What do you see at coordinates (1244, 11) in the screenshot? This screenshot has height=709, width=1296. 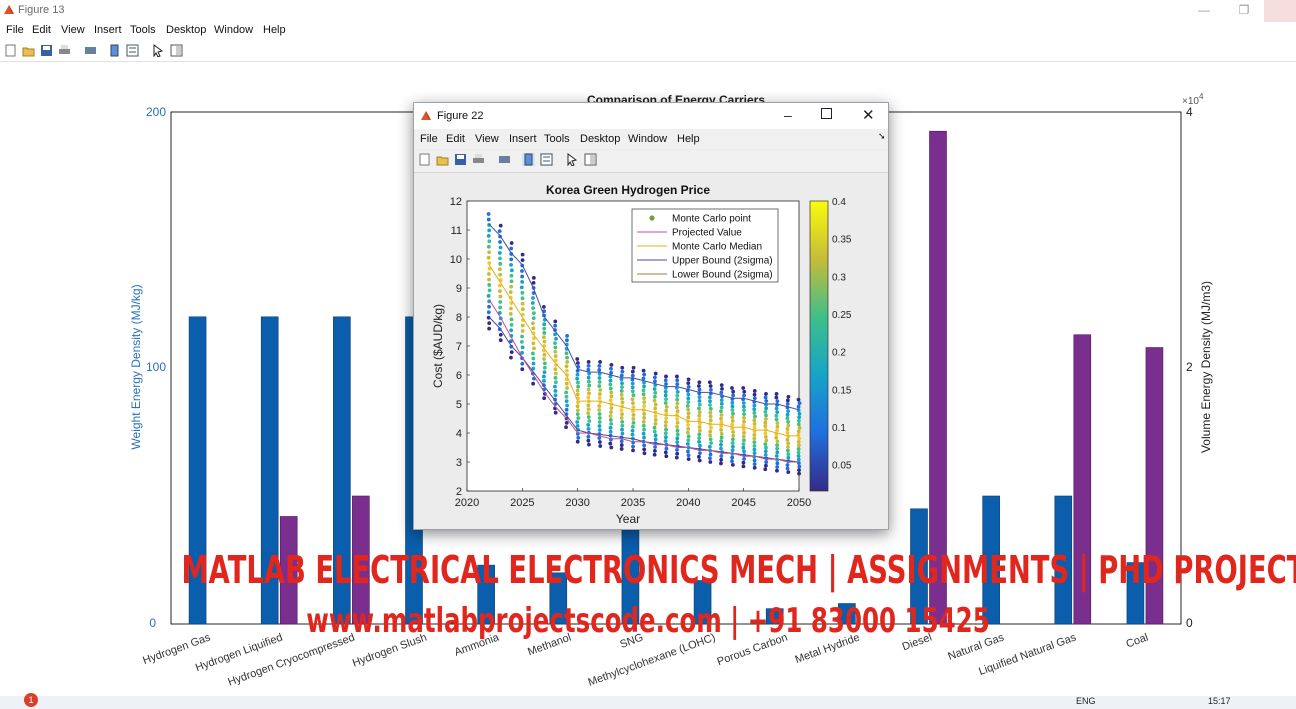 I see `restore-button: ❐` at bounding box center [1244, 11].